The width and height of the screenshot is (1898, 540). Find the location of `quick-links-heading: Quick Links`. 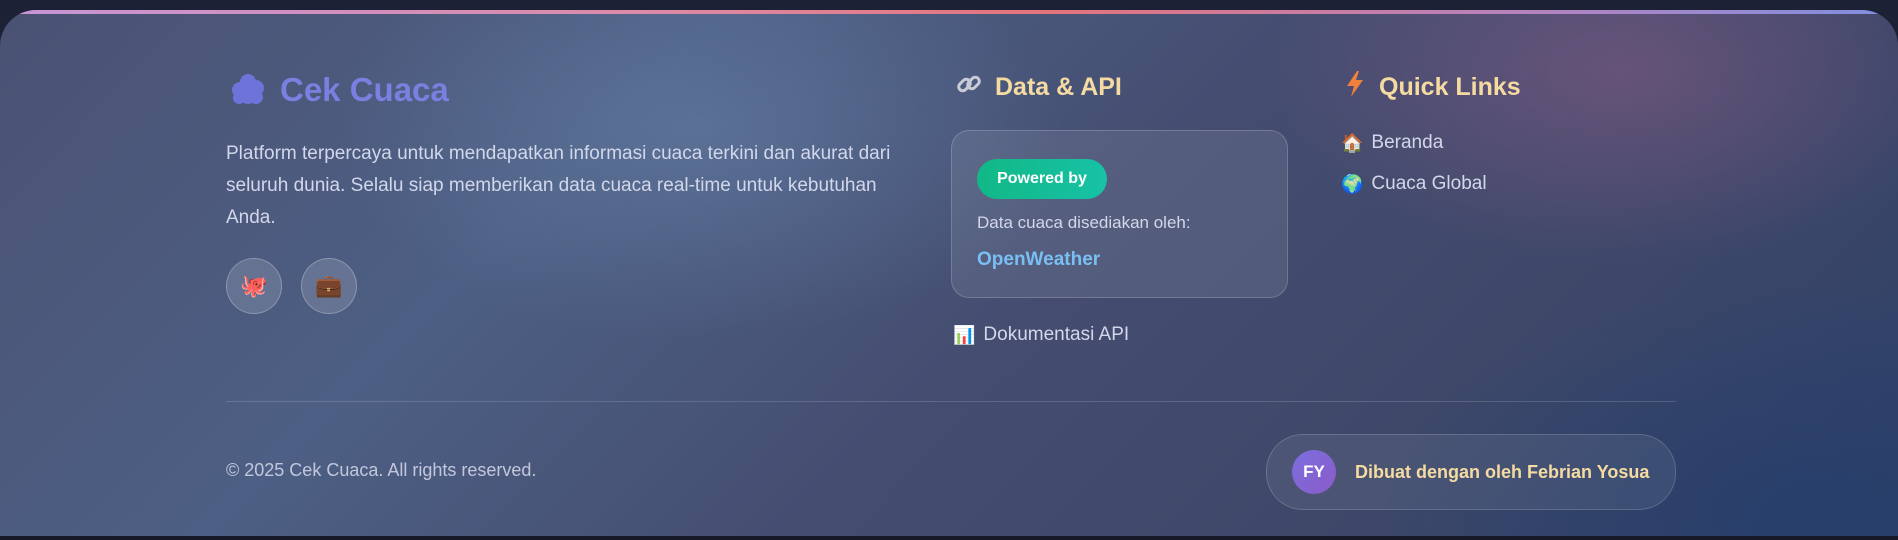

quick-links-heading: Quick Links is located at coordinates (1432, 87).